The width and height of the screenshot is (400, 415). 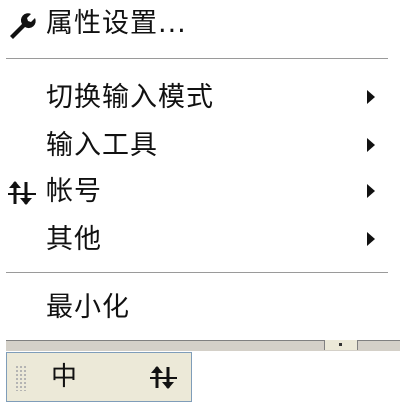 What do you see at coordinates (198, 192) in the screenshot?
I see `menu-item-account: 帐号` at bounding box center [198, 192].